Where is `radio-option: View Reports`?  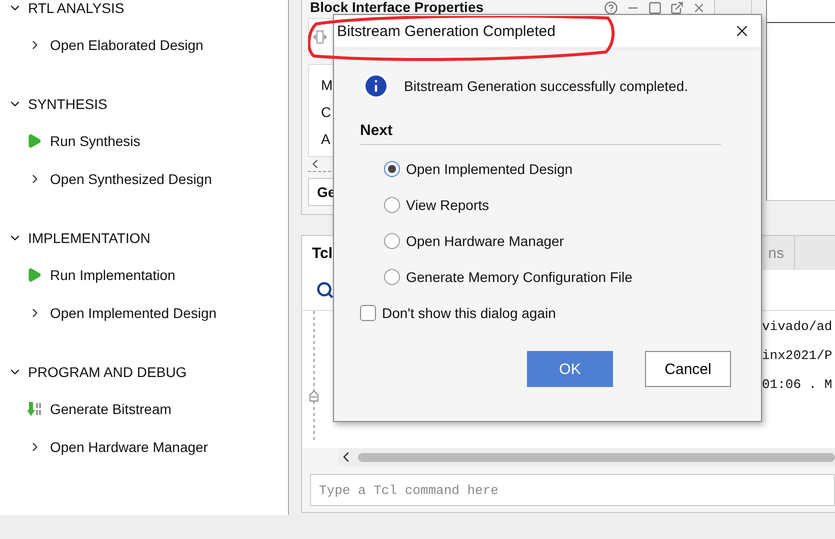 radio-option: View Reports is located at coordinates (552, 205).